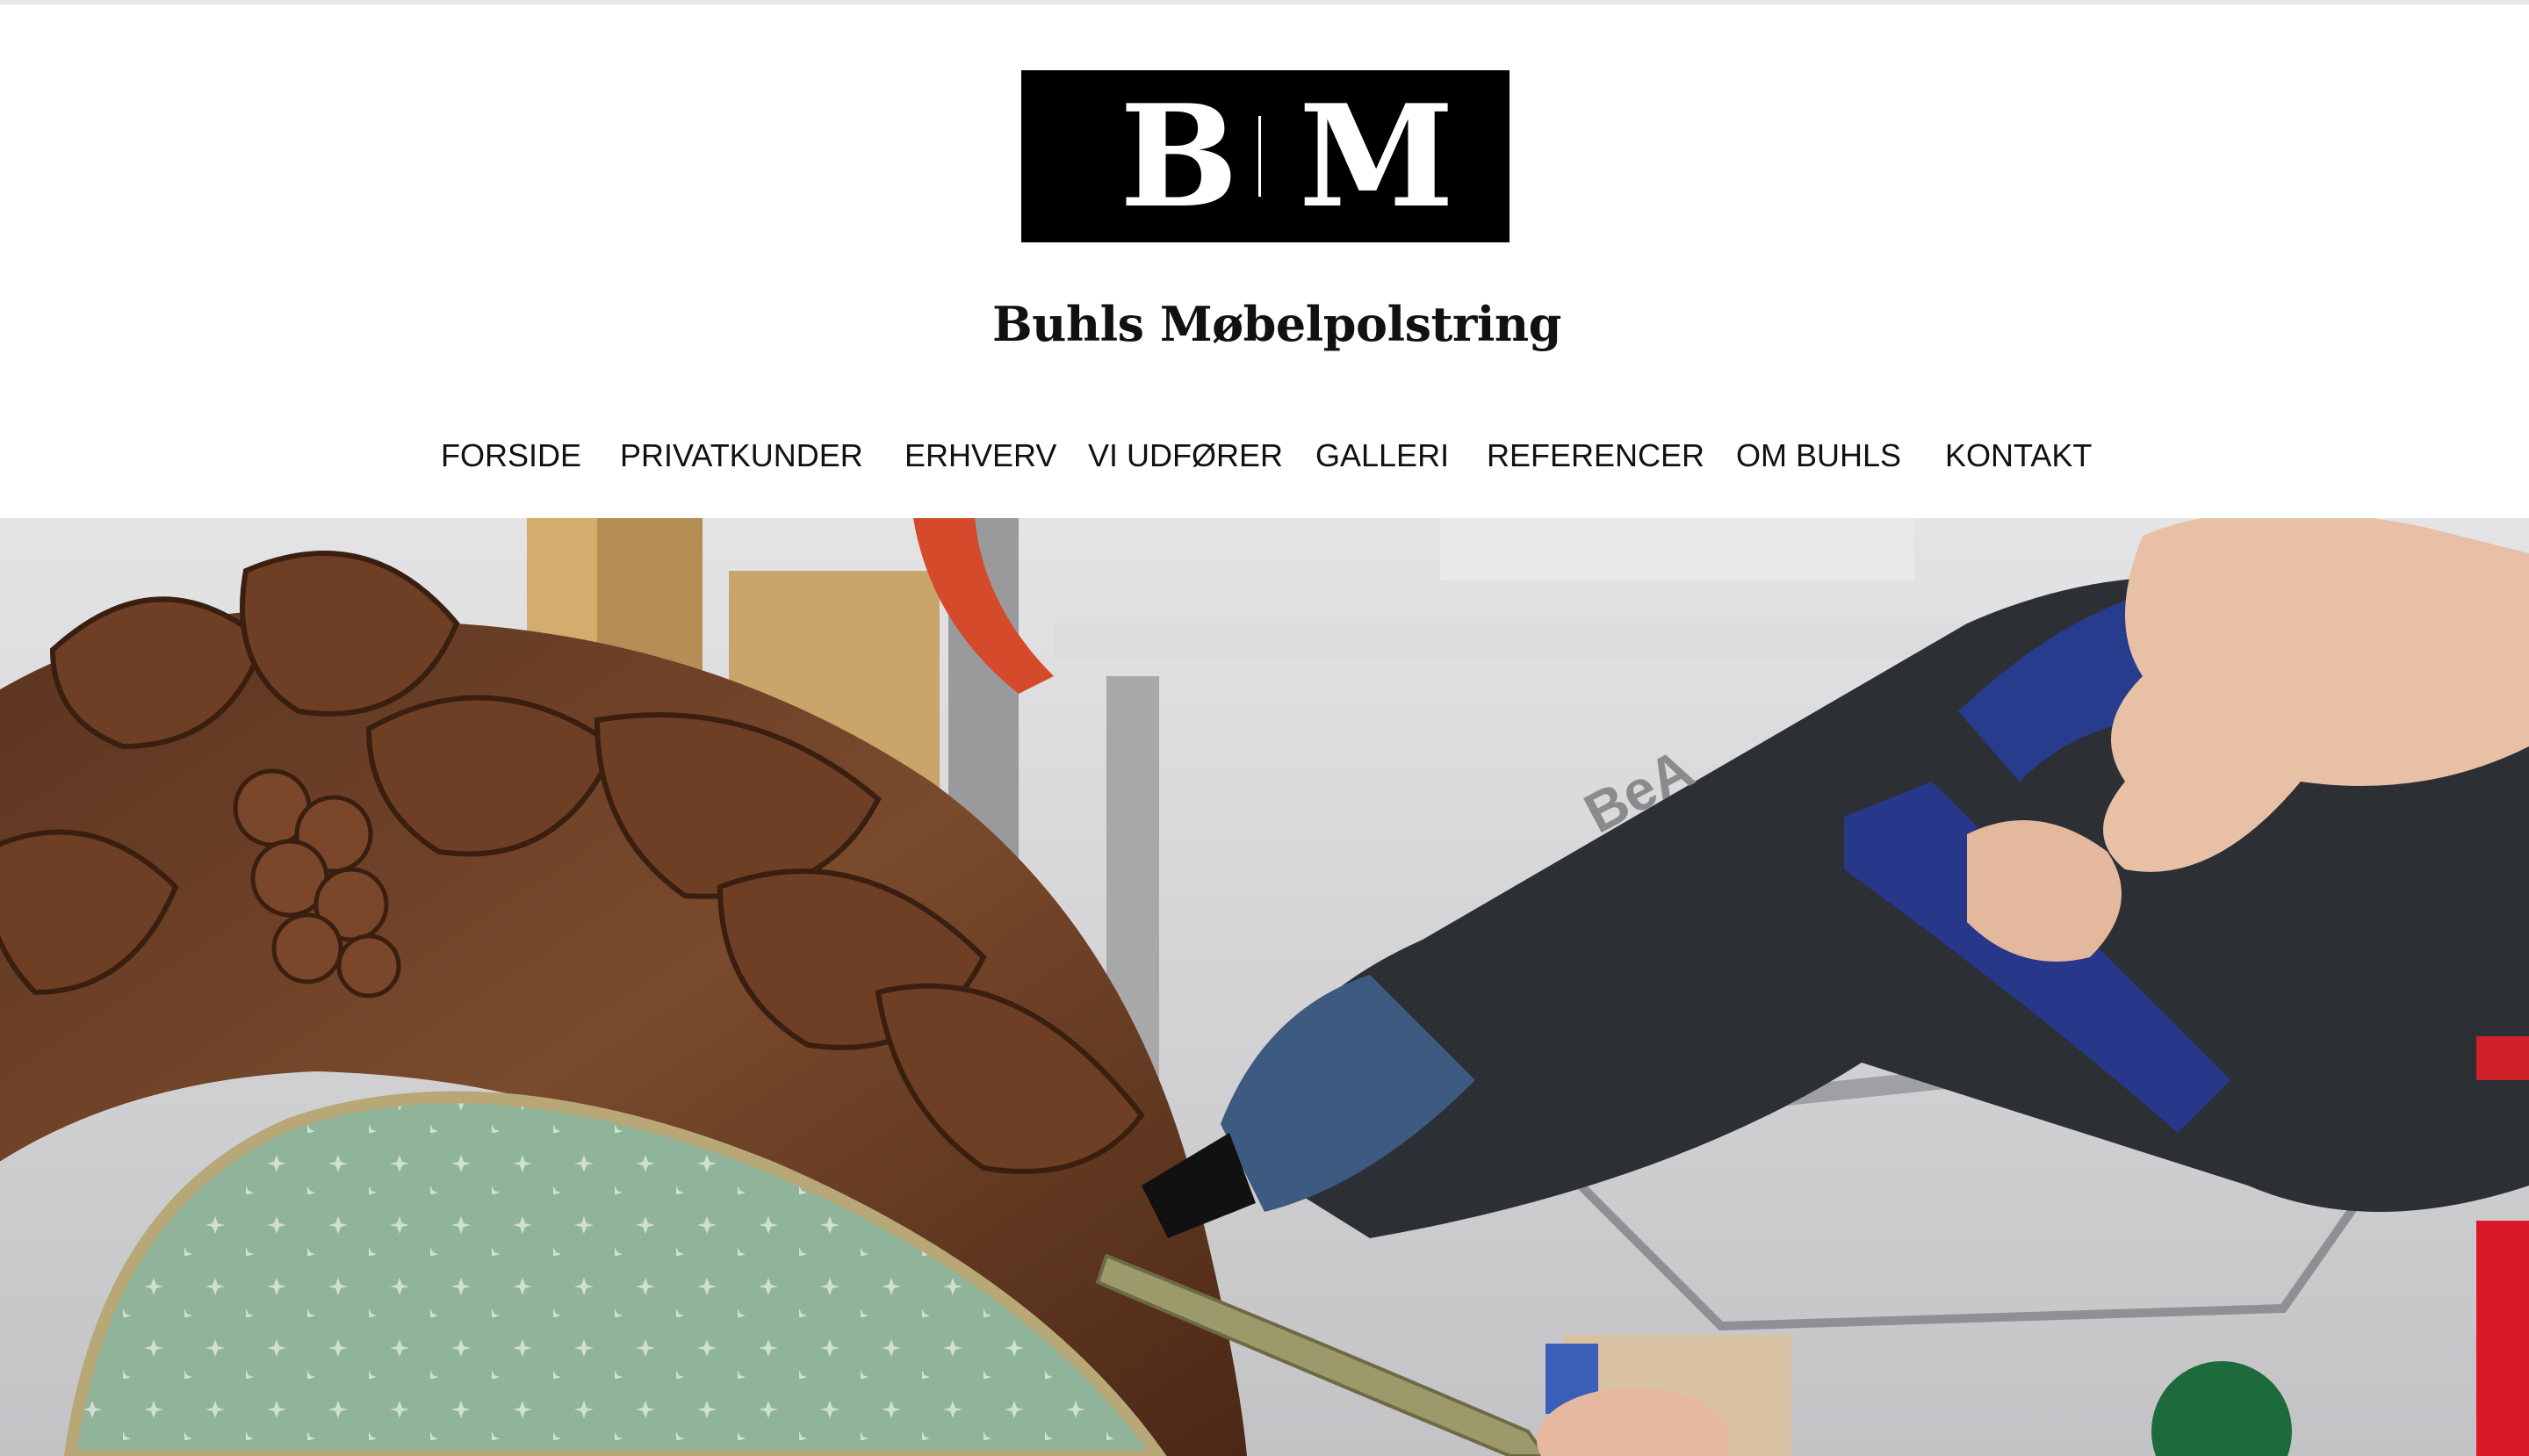  Describe the element at coordinates (1596, 455) in the screenshot. I see `nav-item-referencer: REFERENCER` at that location.